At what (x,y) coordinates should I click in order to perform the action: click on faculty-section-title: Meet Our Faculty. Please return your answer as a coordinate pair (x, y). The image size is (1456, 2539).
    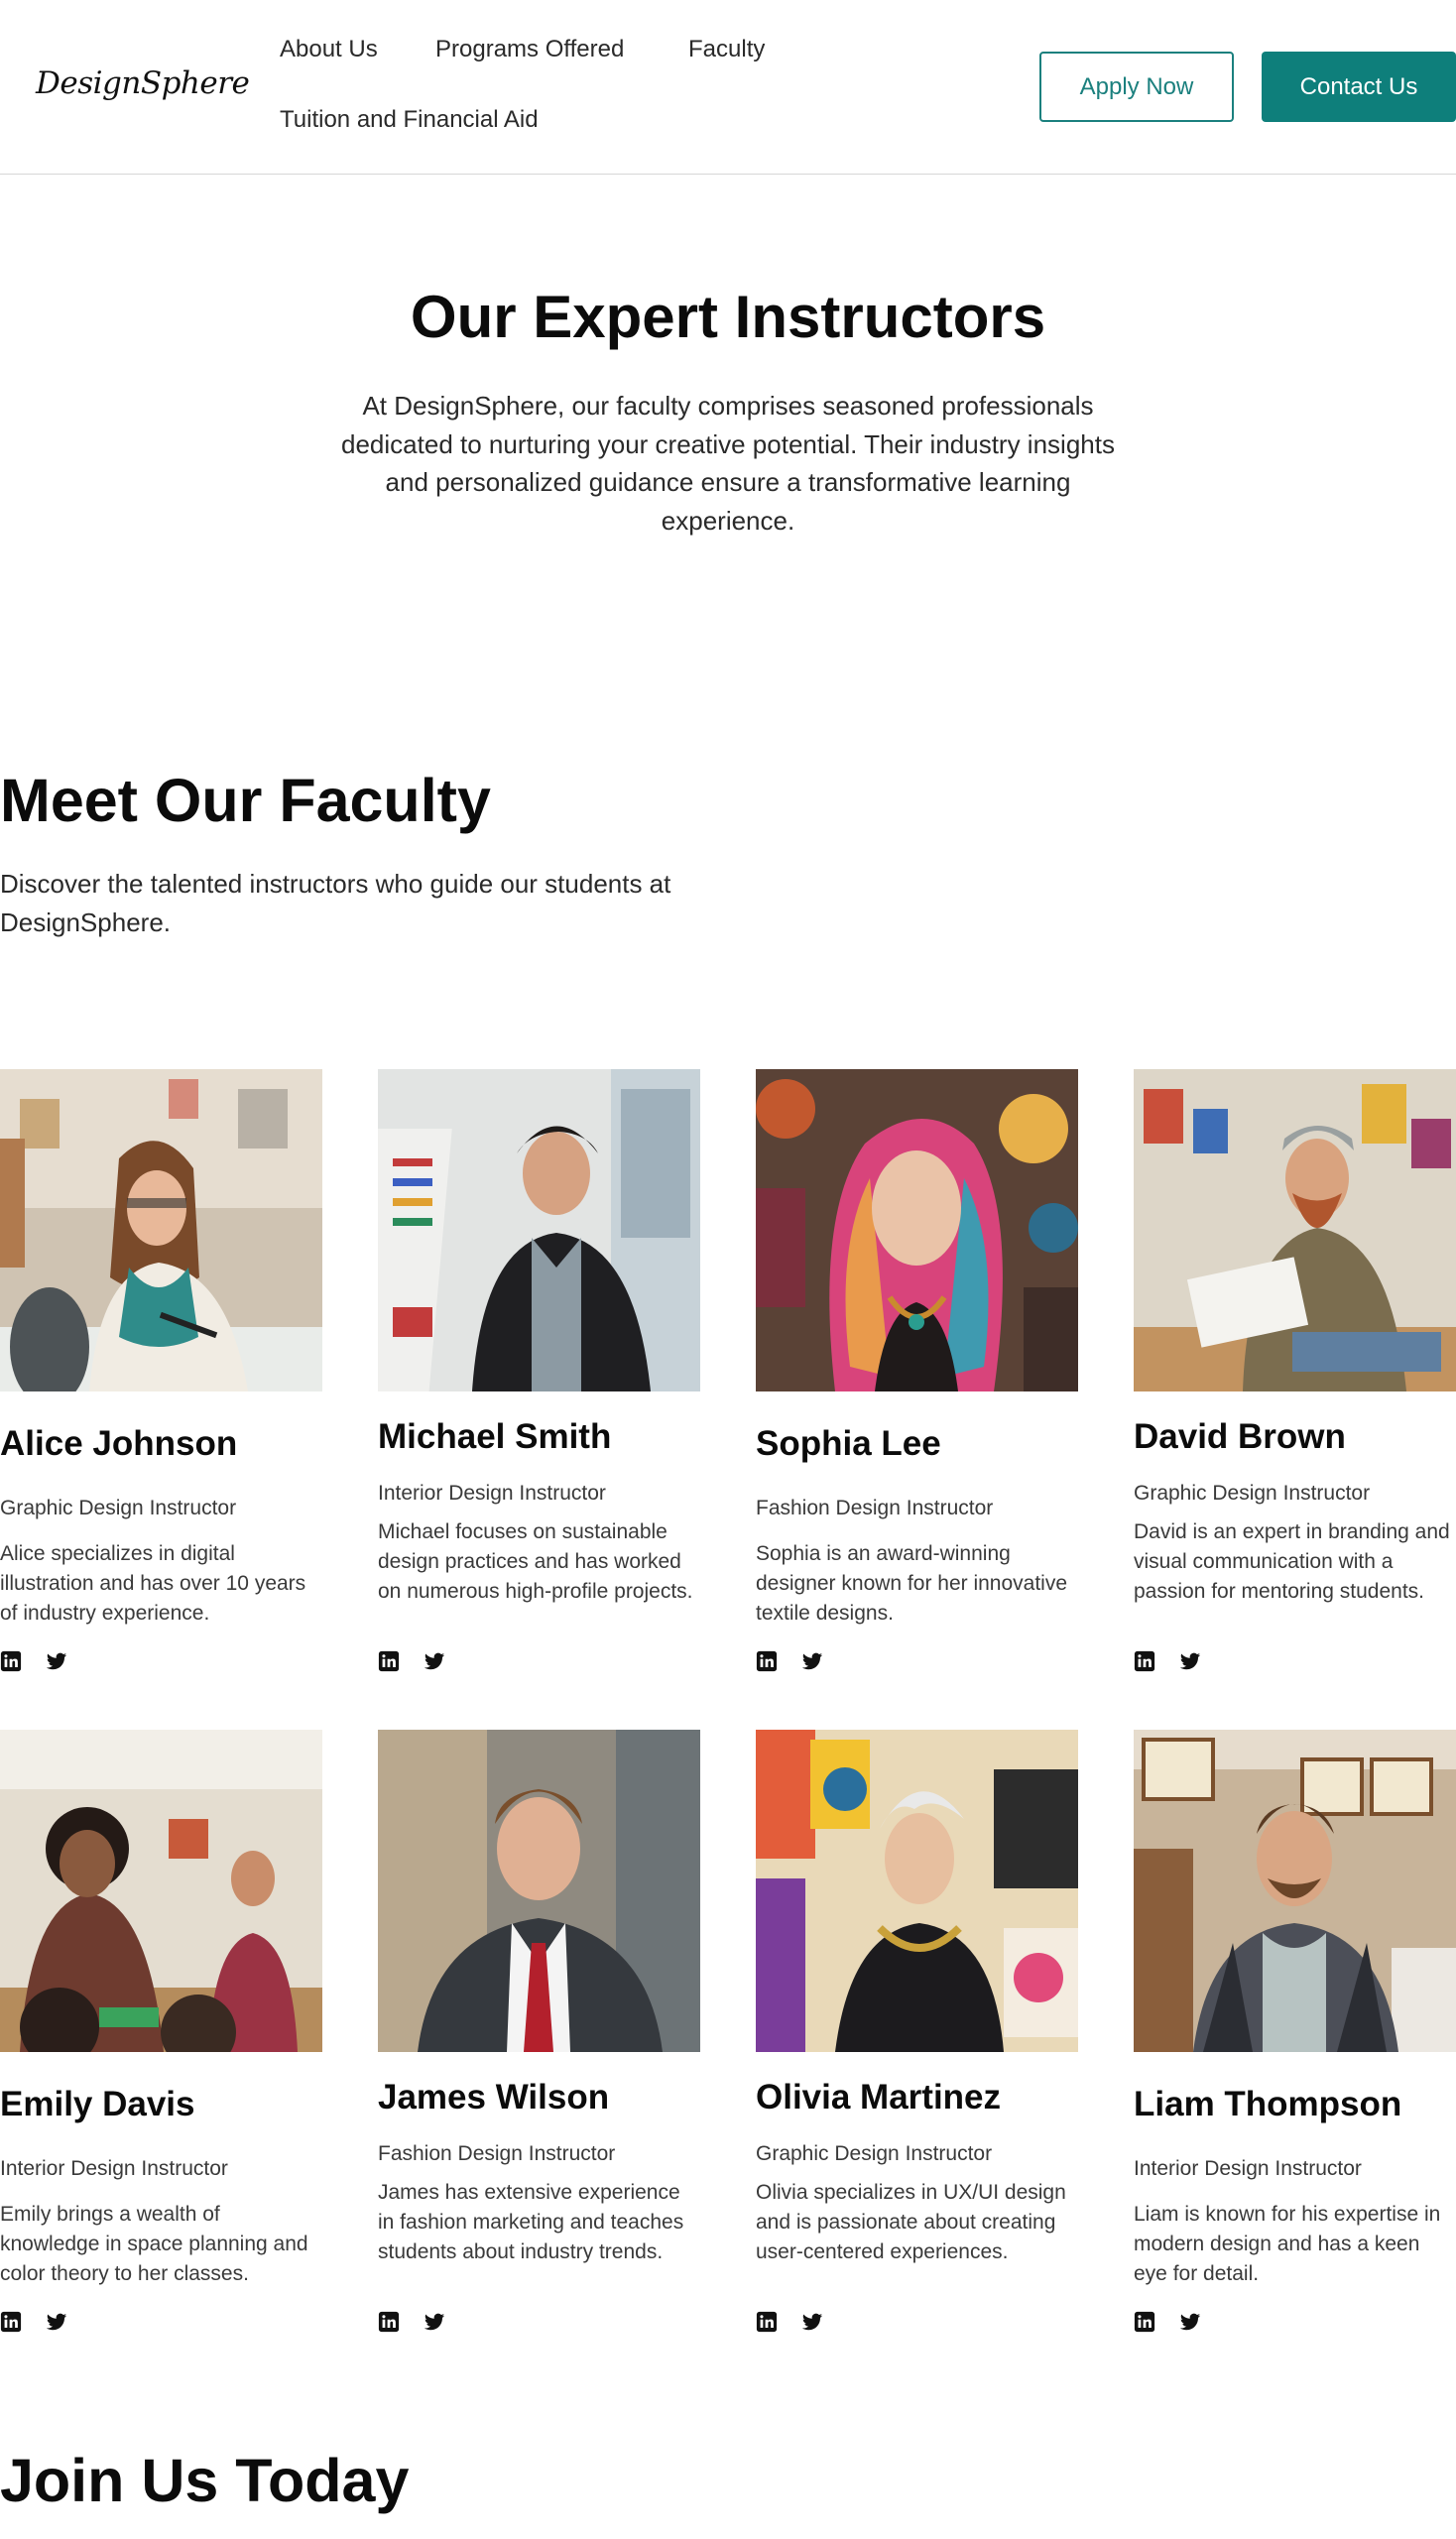
    Looking at the image, I should click on (245, 801).